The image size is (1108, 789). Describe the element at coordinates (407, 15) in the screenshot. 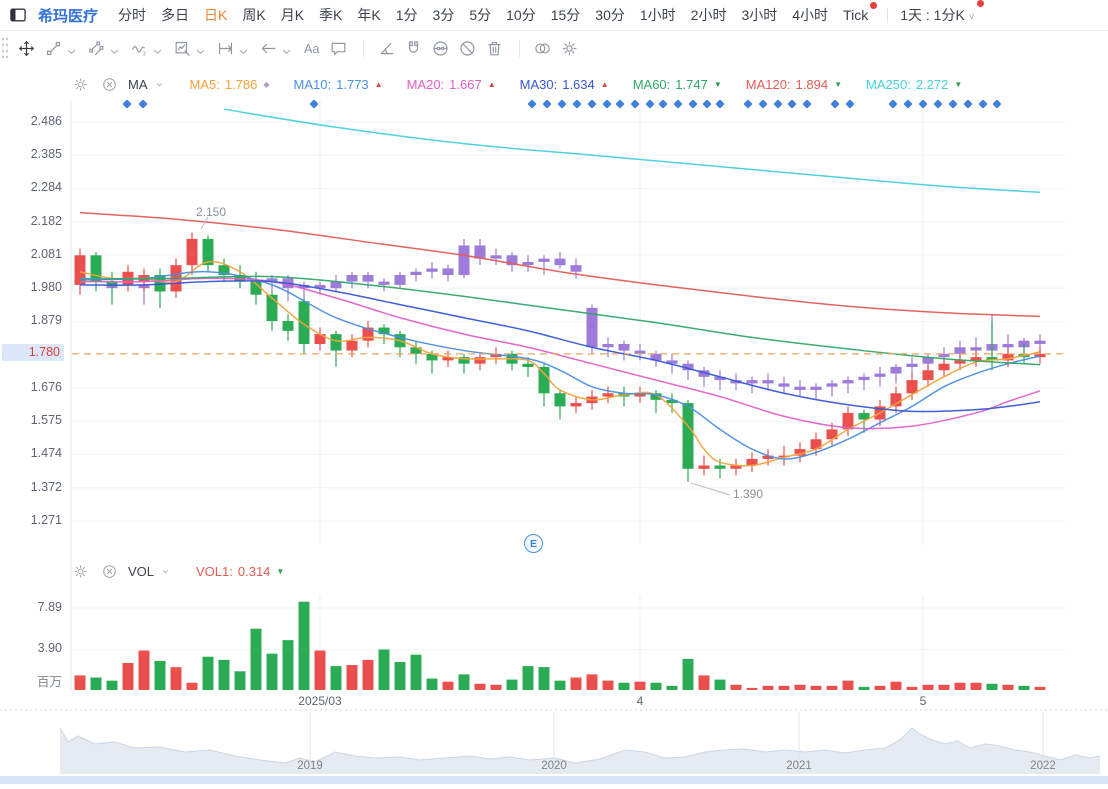

I see `tab-1分: 1分` at that location.